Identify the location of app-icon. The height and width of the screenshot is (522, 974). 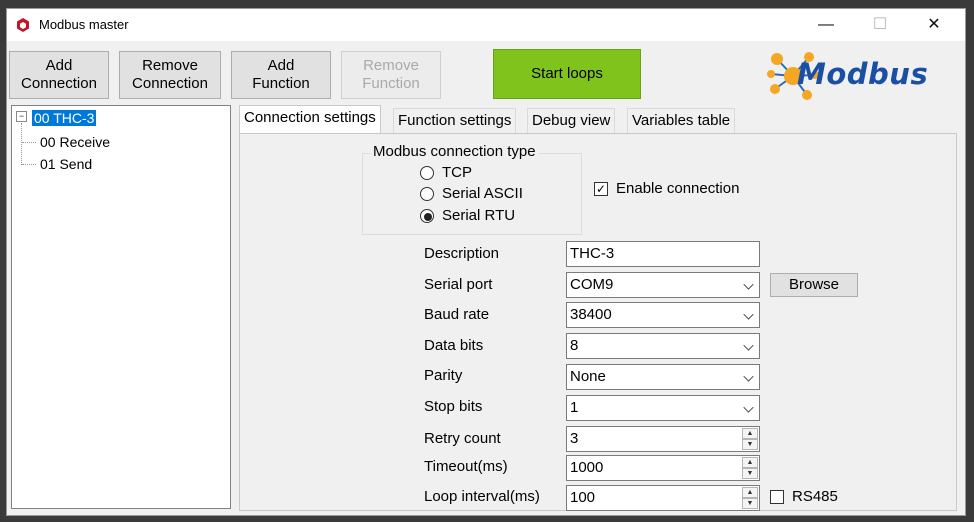
(23, 25).